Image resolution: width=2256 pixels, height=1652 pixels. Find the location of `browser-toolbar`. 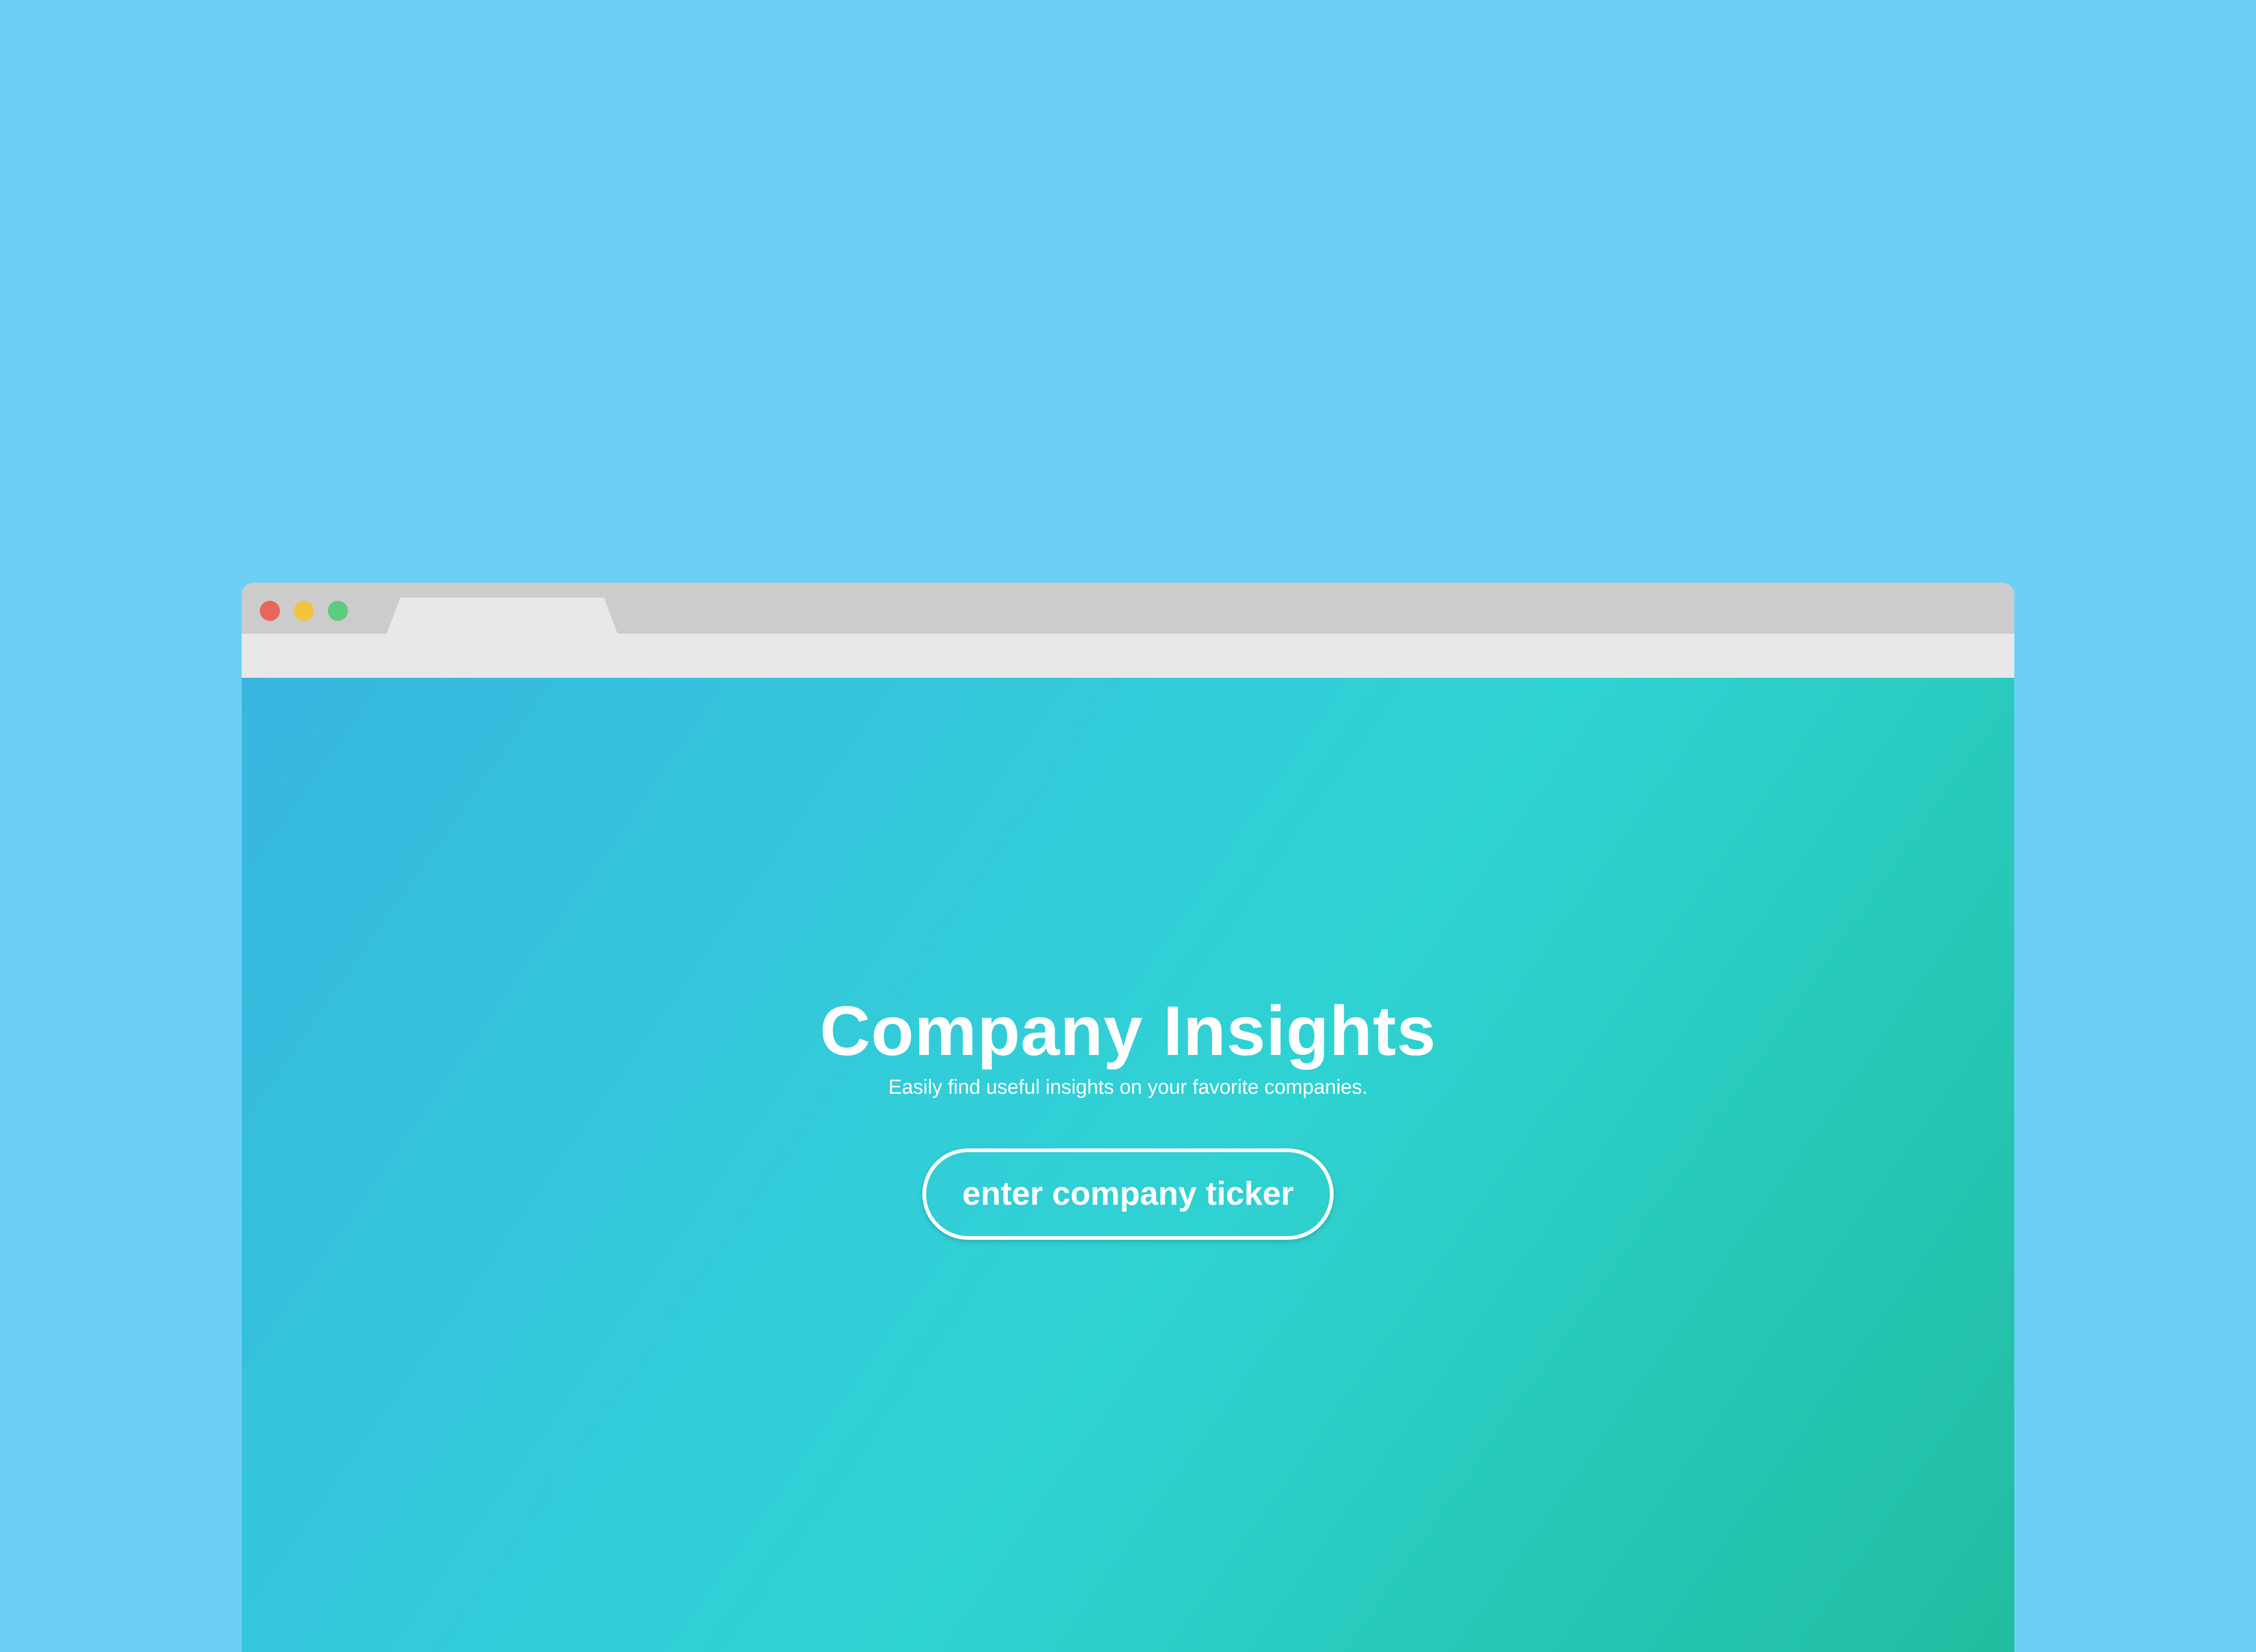

browser-toolbar is located at coordinates (1128, 656).